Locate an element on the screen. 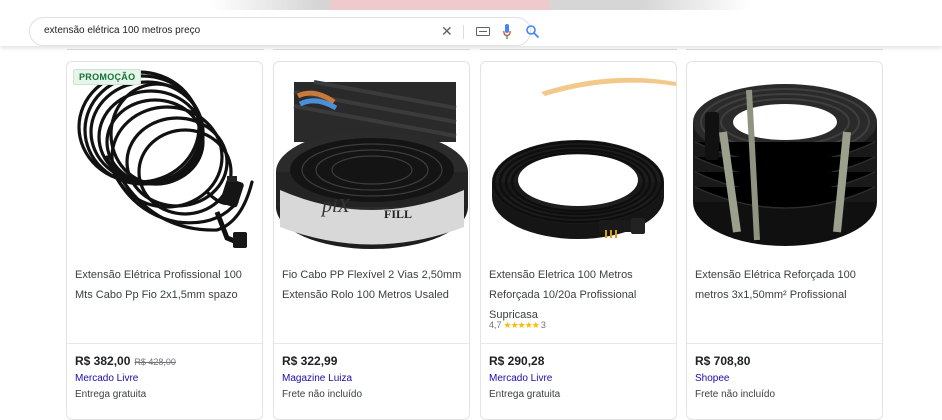  product-rating: 4,7 ★★★★★ 3 is located at coordinates (517, 325).